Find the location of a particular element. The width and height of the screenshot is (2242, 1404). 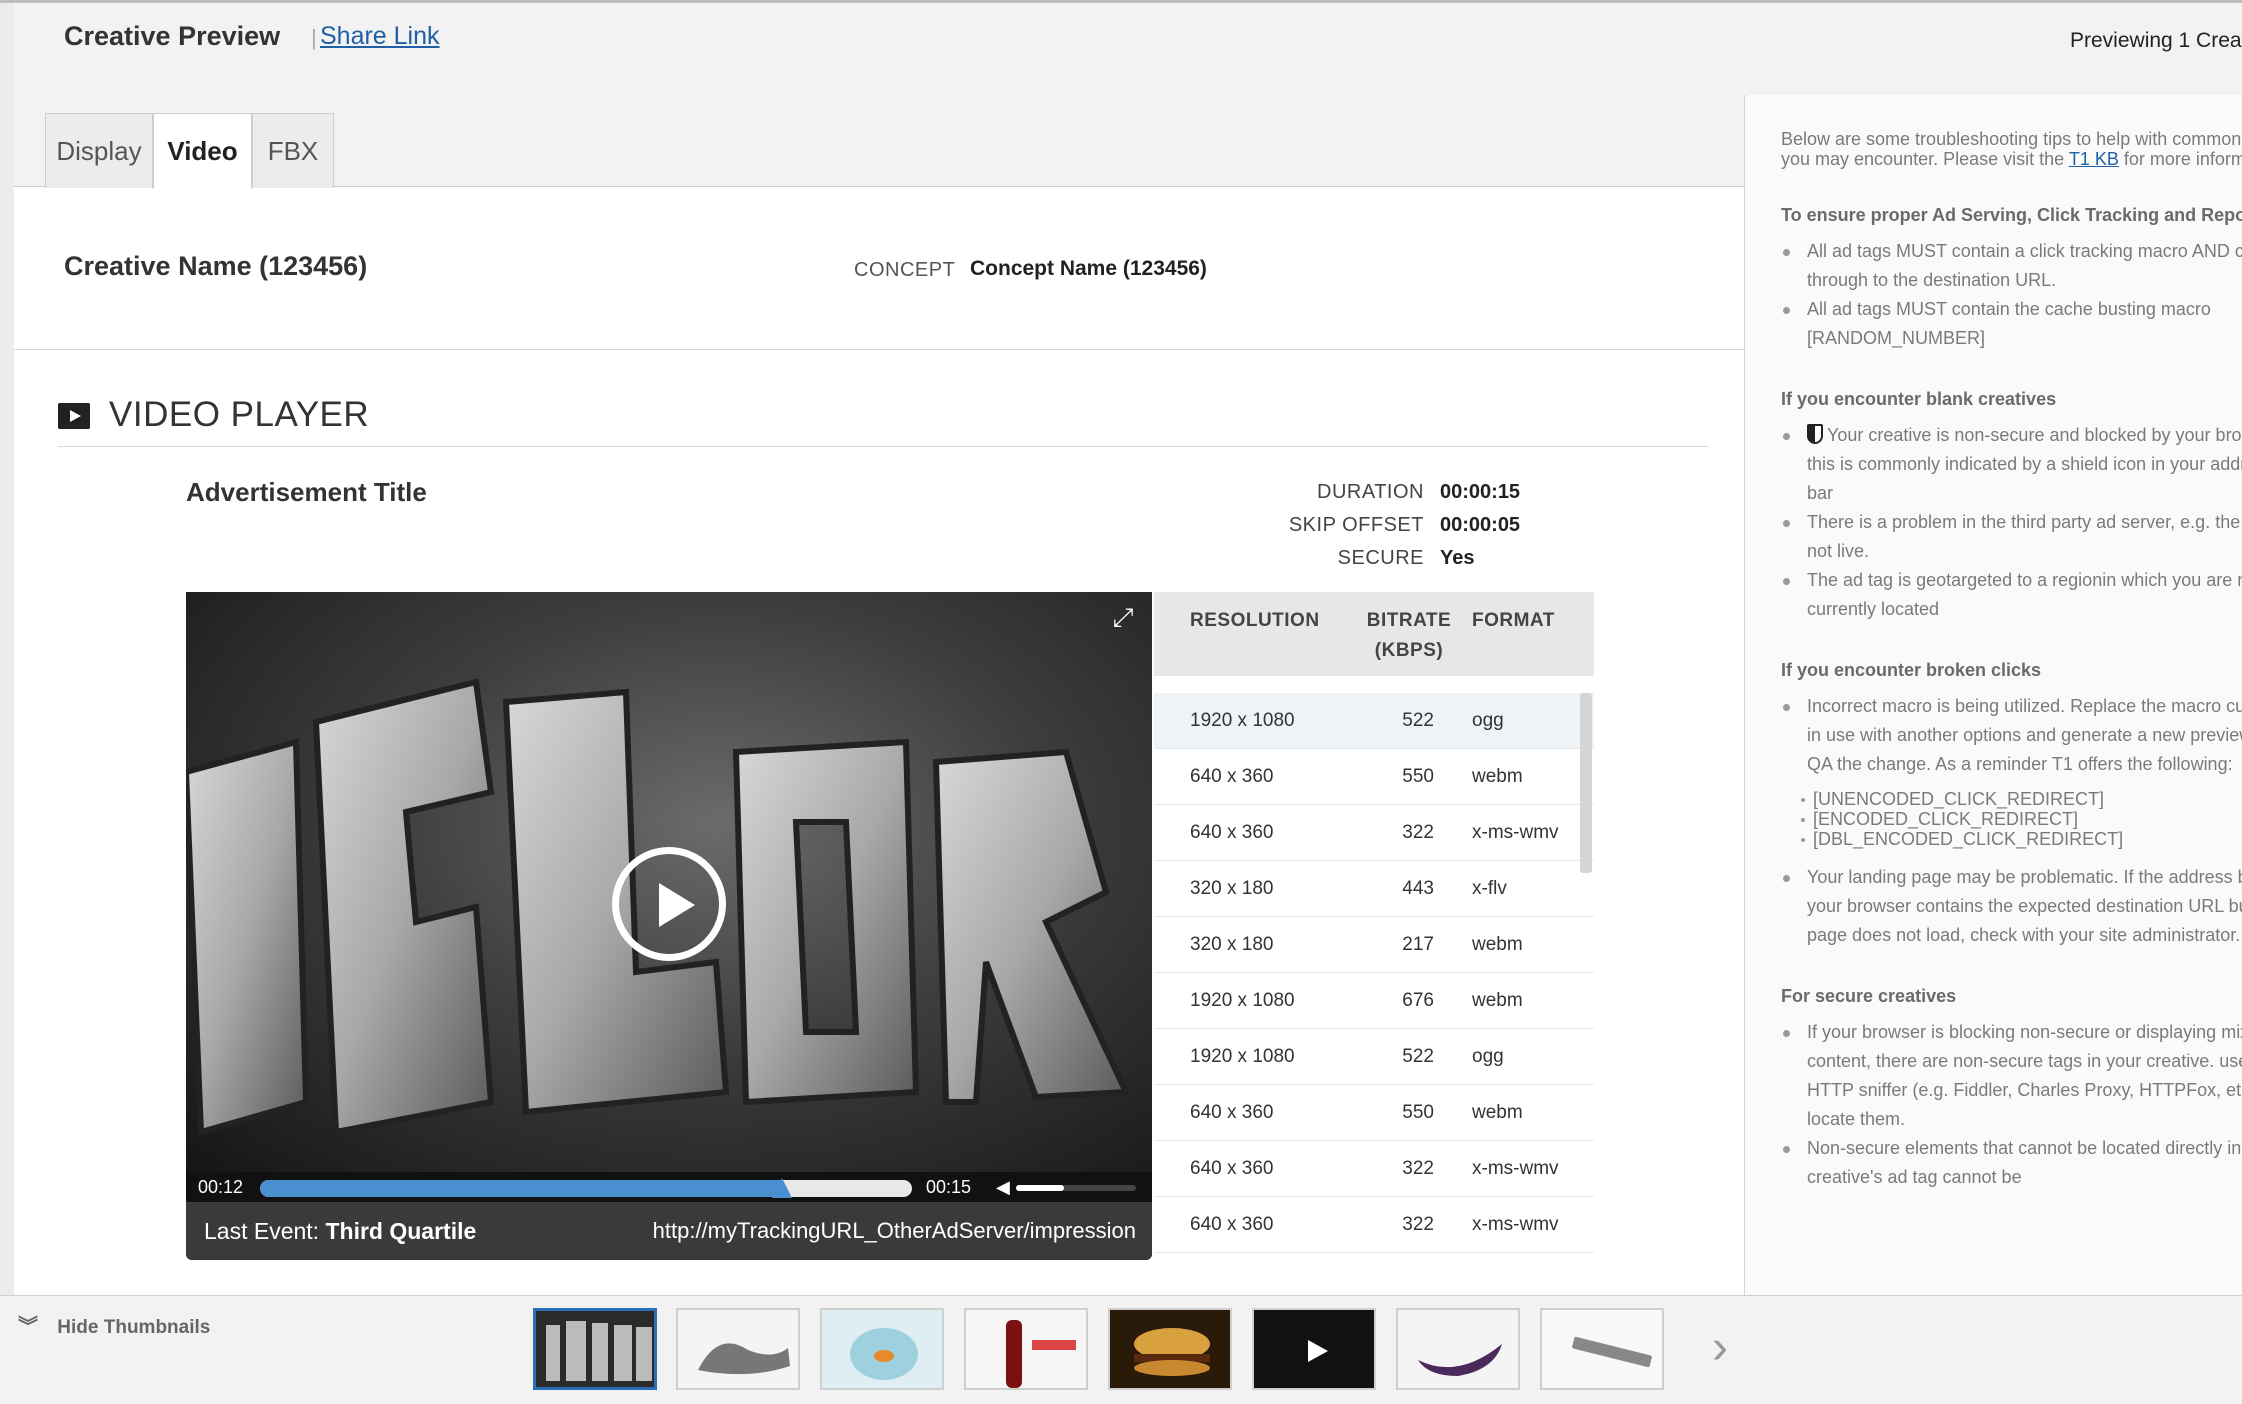

table-row: 320 x 180 217 webm is located at coordinates (1374, 945).